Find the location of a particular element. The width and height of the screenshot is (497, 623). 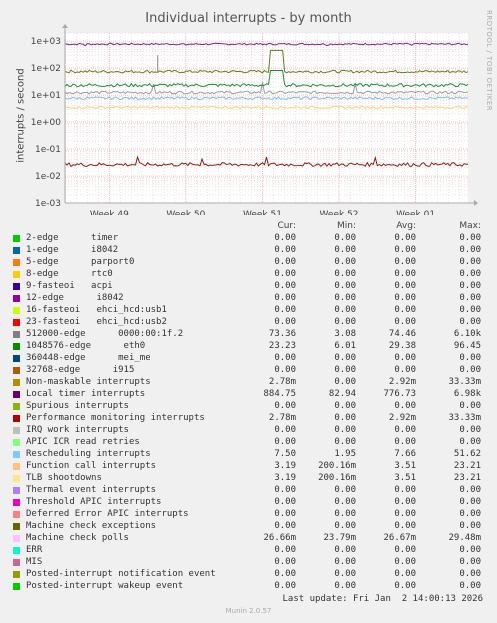

legend-name: 1-edge i8042 is located at coordinates (72, 250).